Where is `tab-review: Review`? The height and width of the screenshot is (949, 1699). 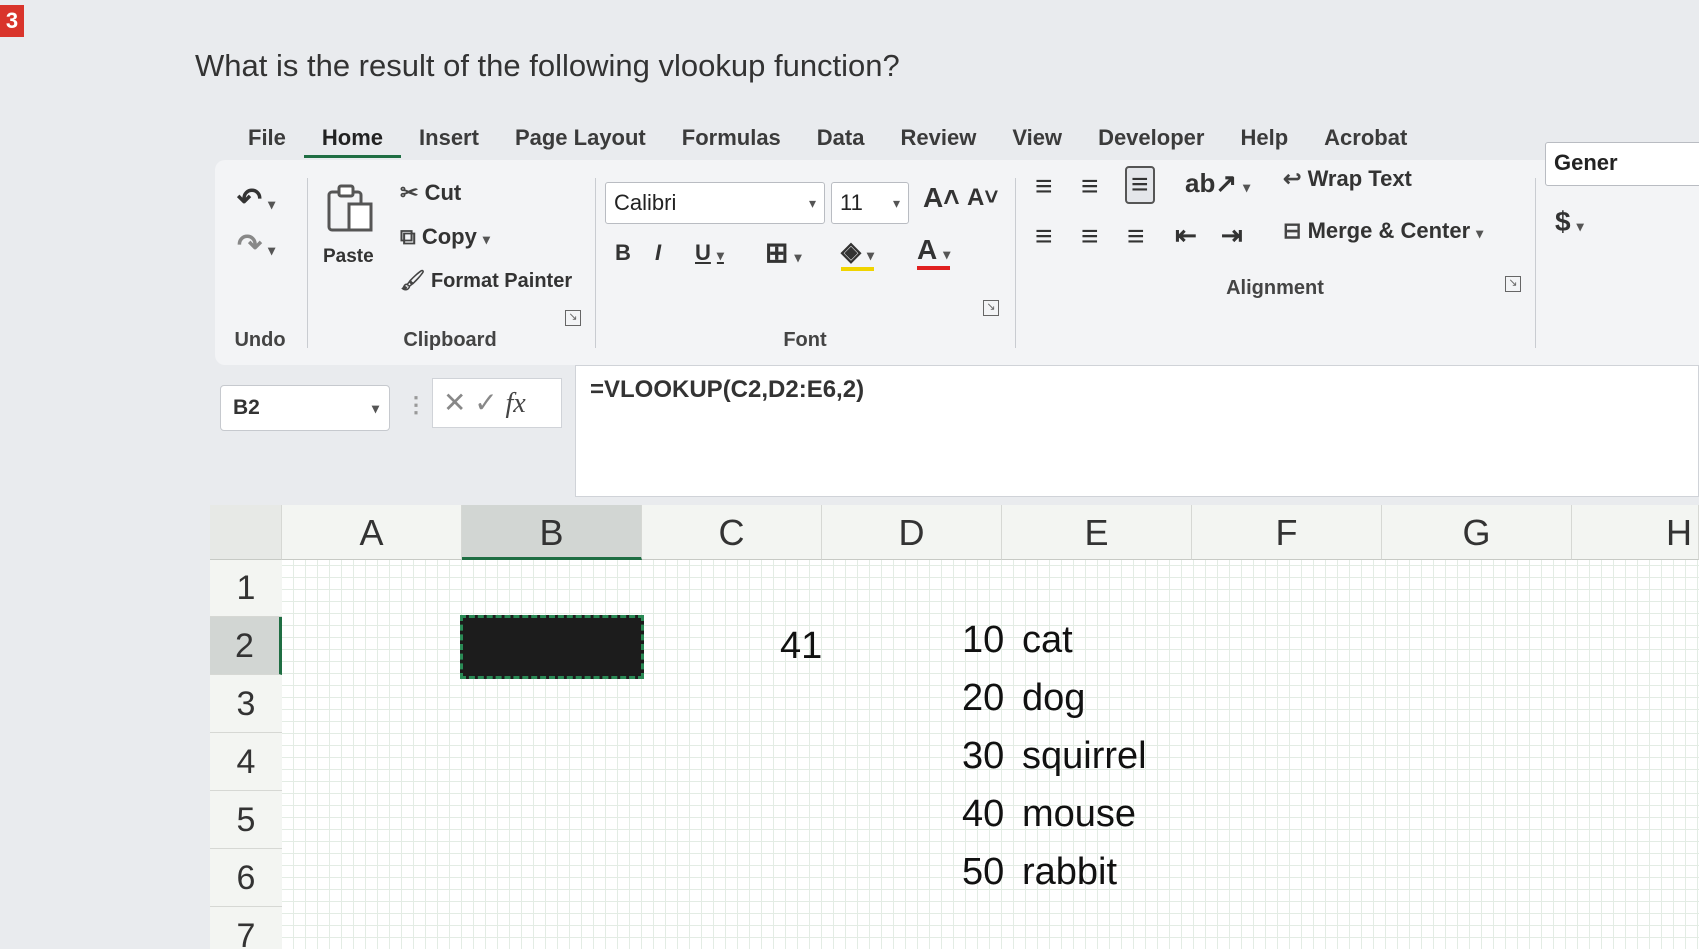
tab-review: Review is located at coordinates (938, 138).